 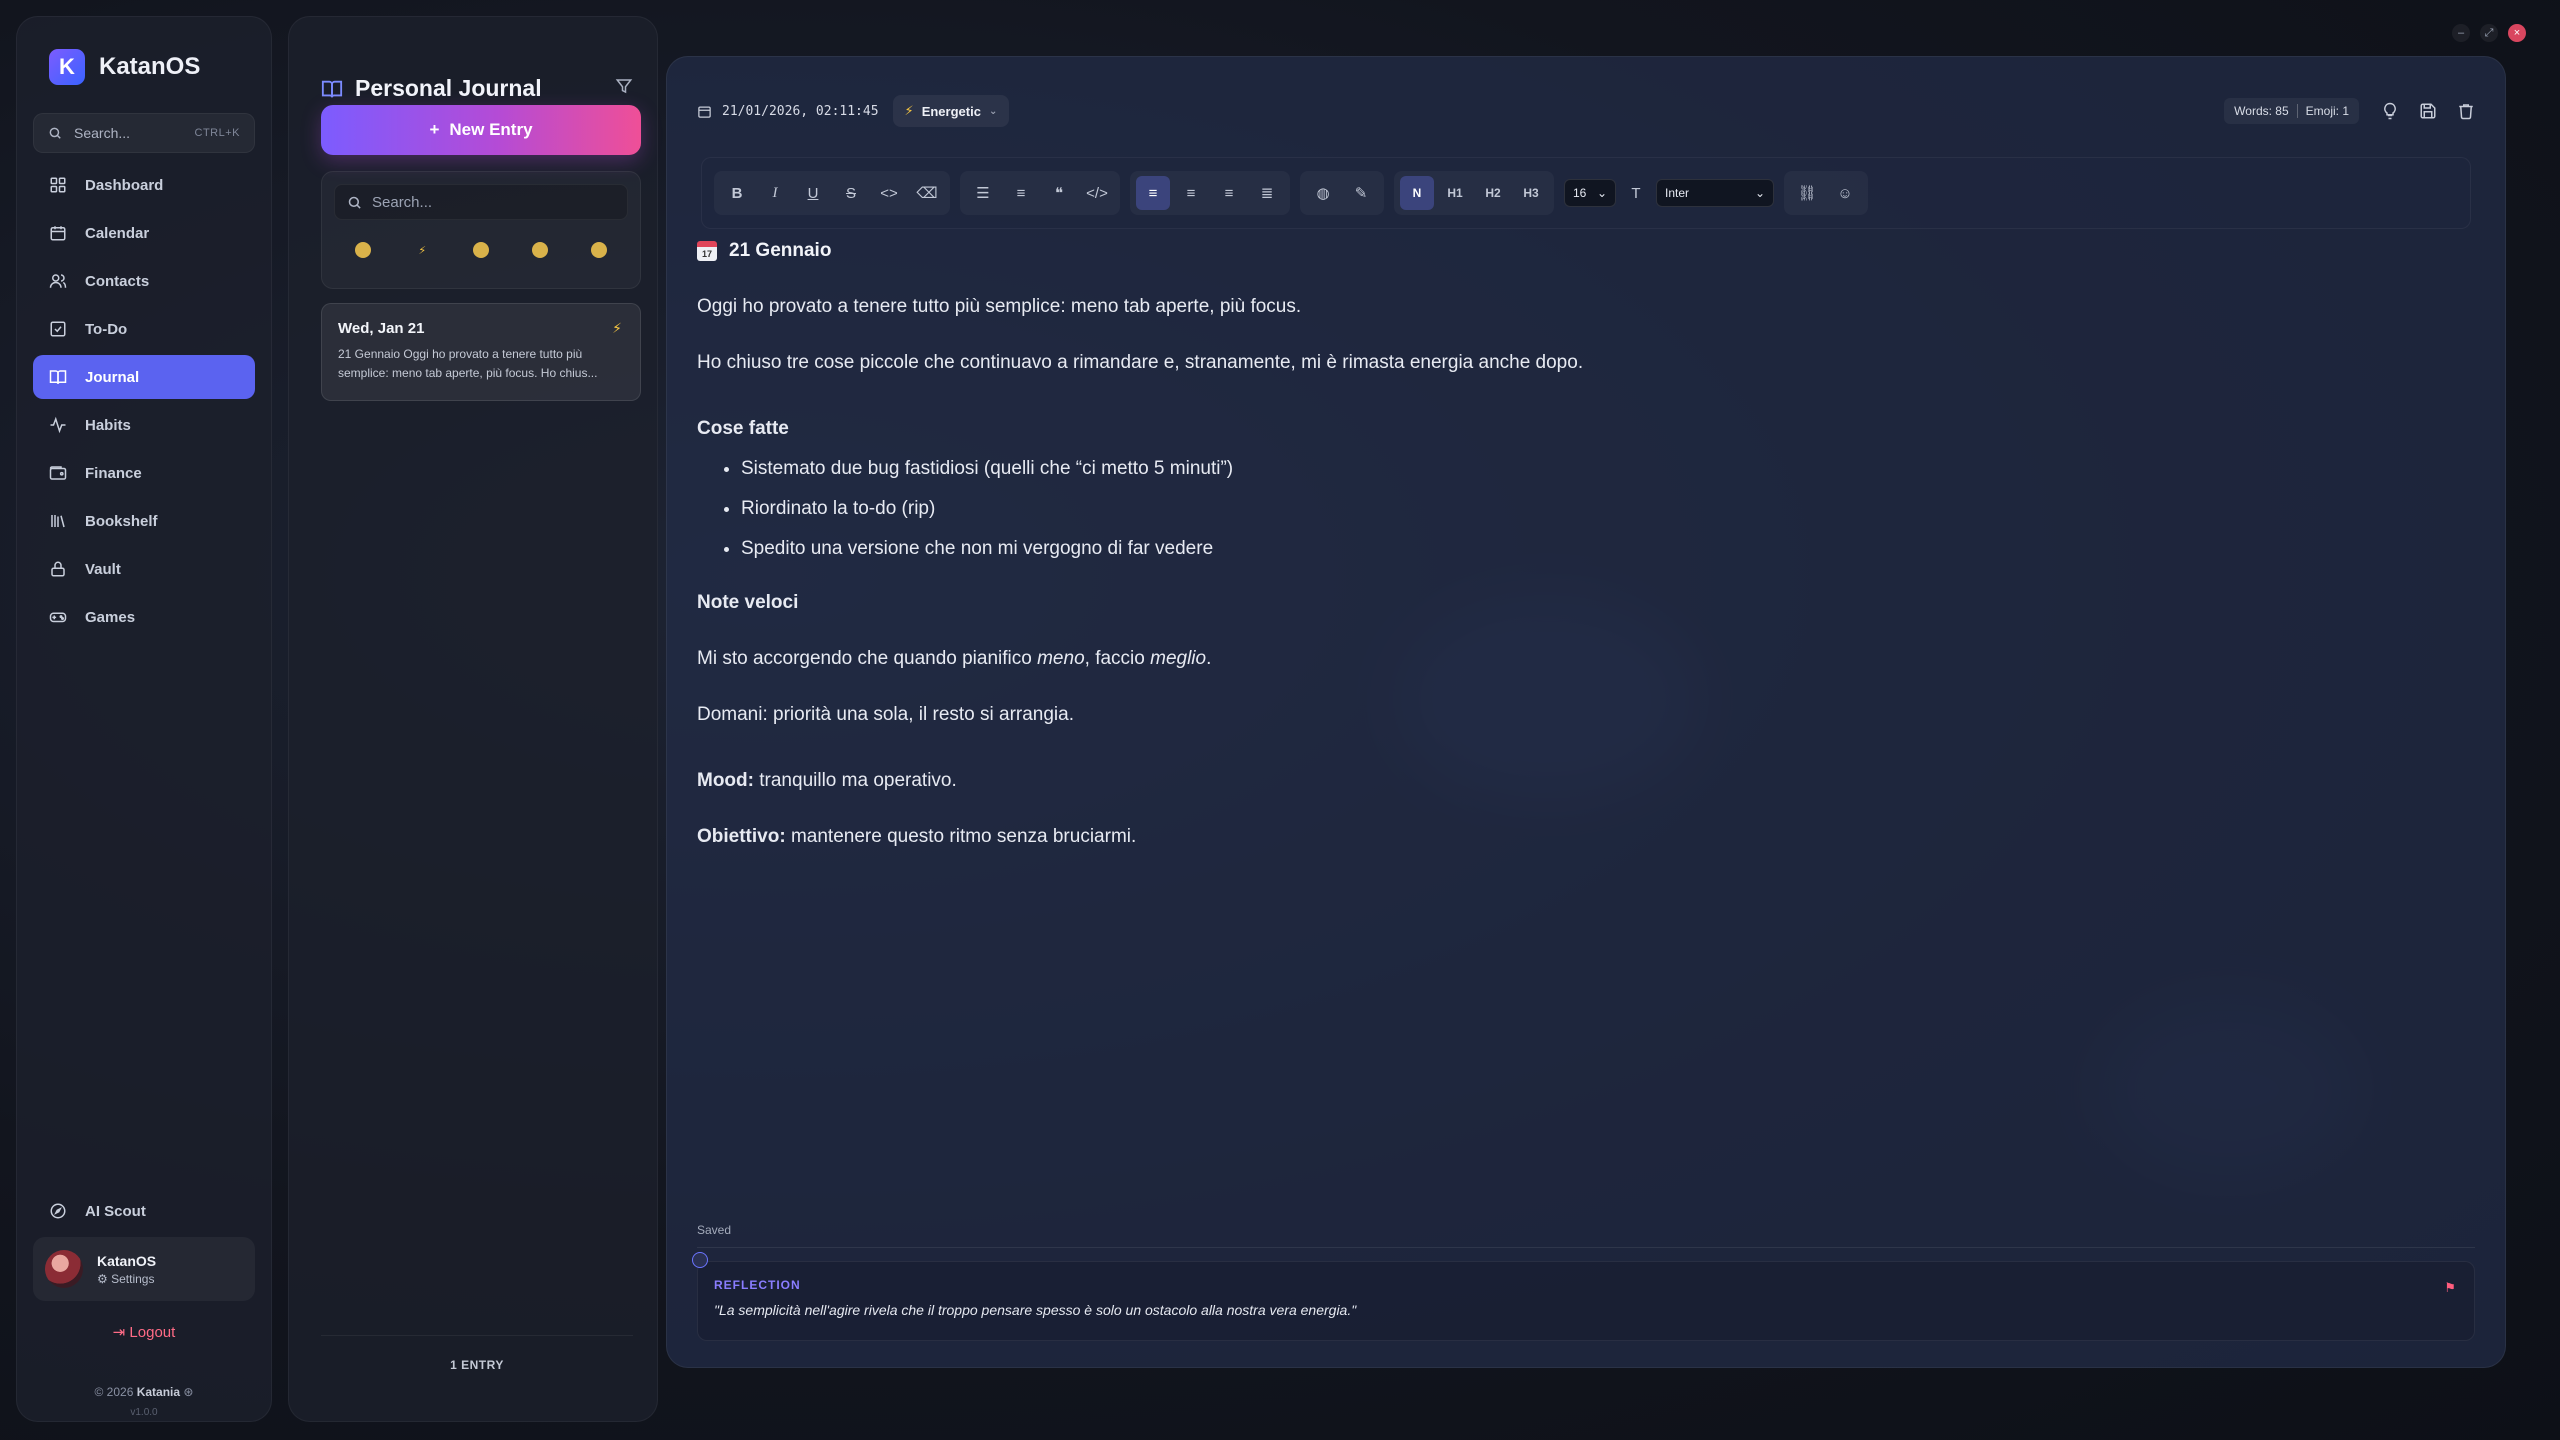 I want to click on align-left-icon: ≡, so click(x=1153, y=193).